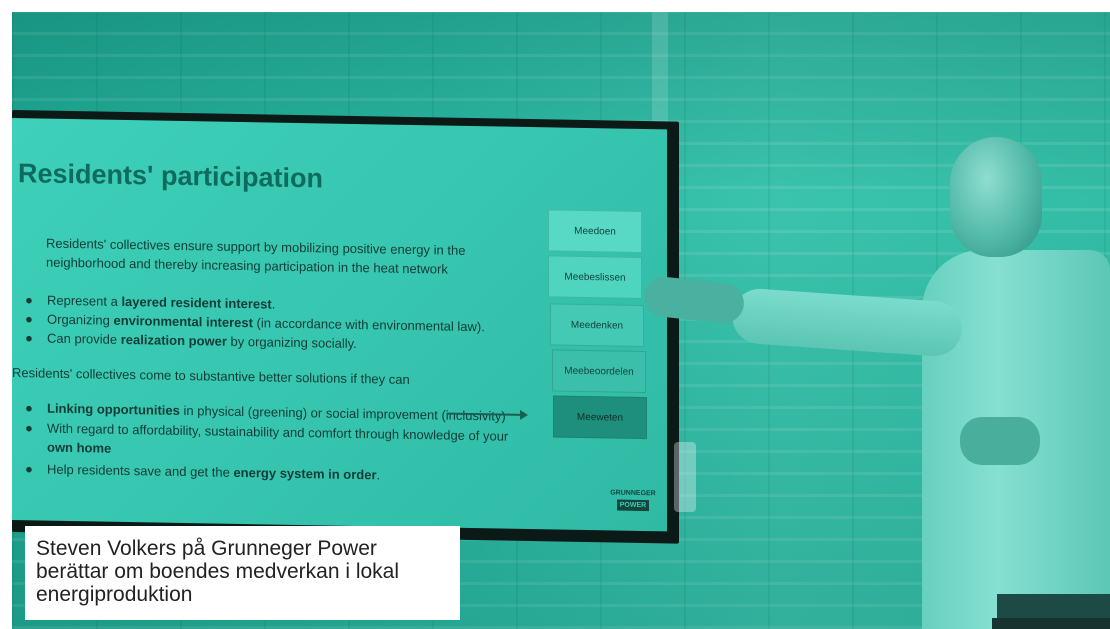 The width and height of the screenshot is (1110, 629). What do you see at coordinates (1053, 606) in the screenshot?
I see `presenter-belt` at bounding box center [1053, 606].